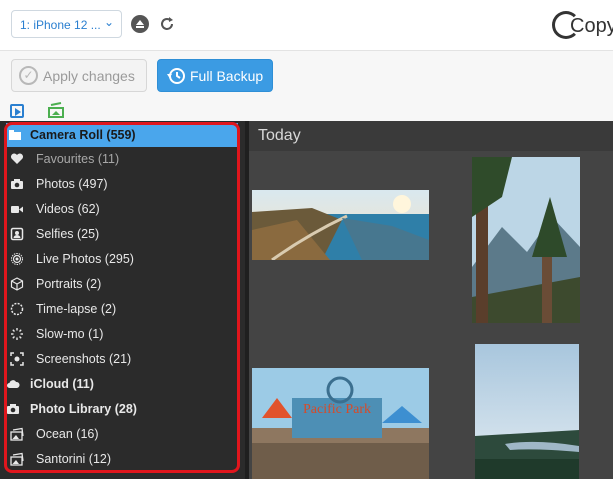 This screenshot has width=613, height=479. Describe the element at coordinates (122, 309) in the screenshot. I see `sidebar-item-time-lapse: Time-lapse (2)` at that location.